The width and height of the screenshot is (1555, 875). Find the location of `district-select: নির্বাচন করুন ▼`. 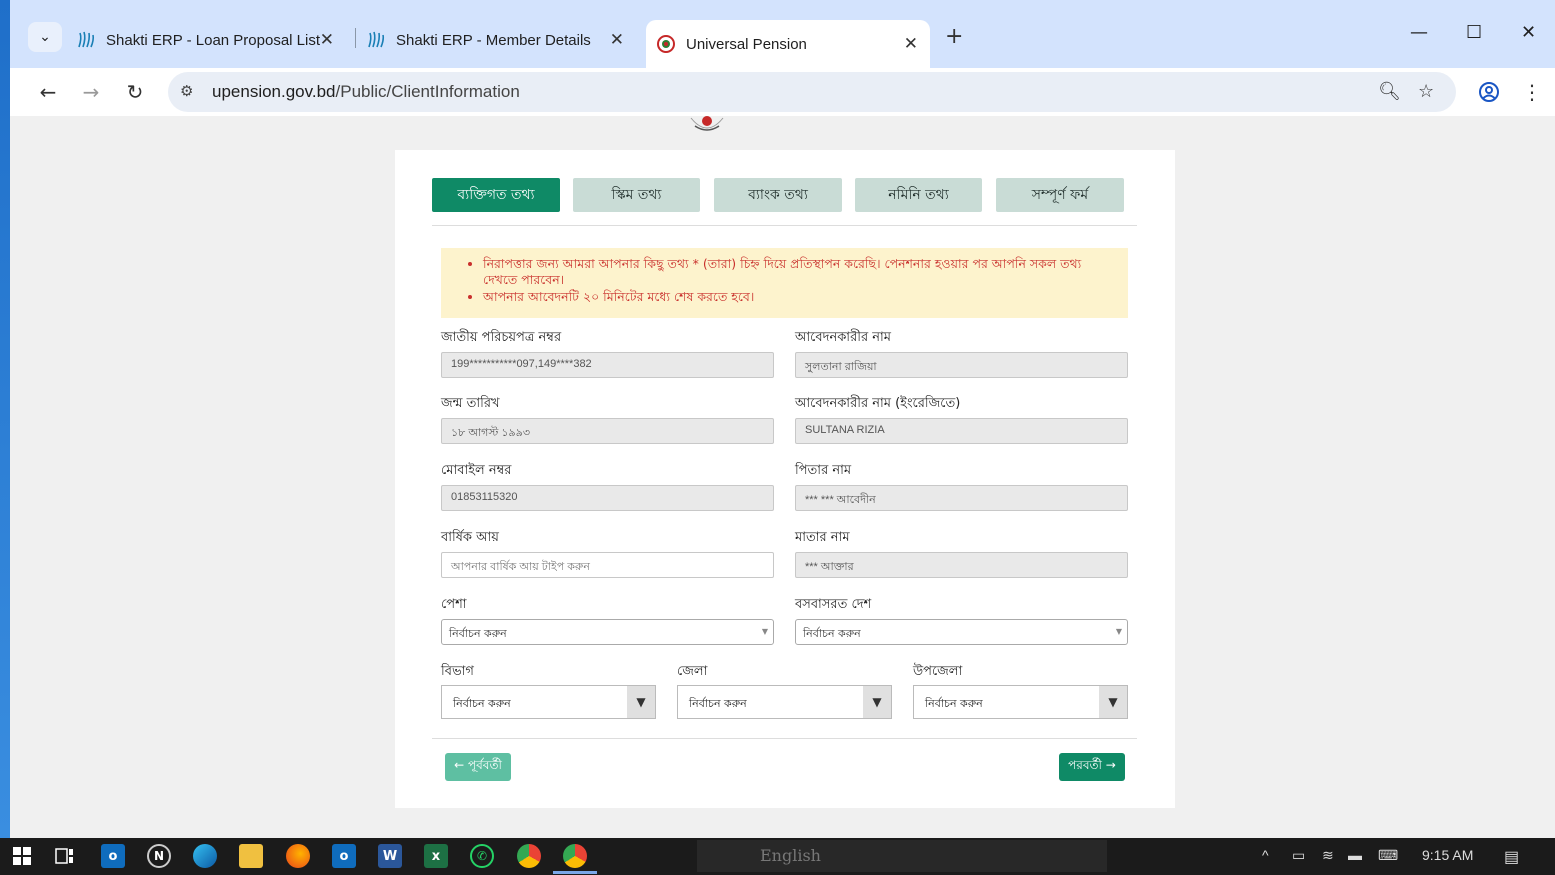

district-select: নির্বাচন করুন ▼ is located at coordinates (784, 702).